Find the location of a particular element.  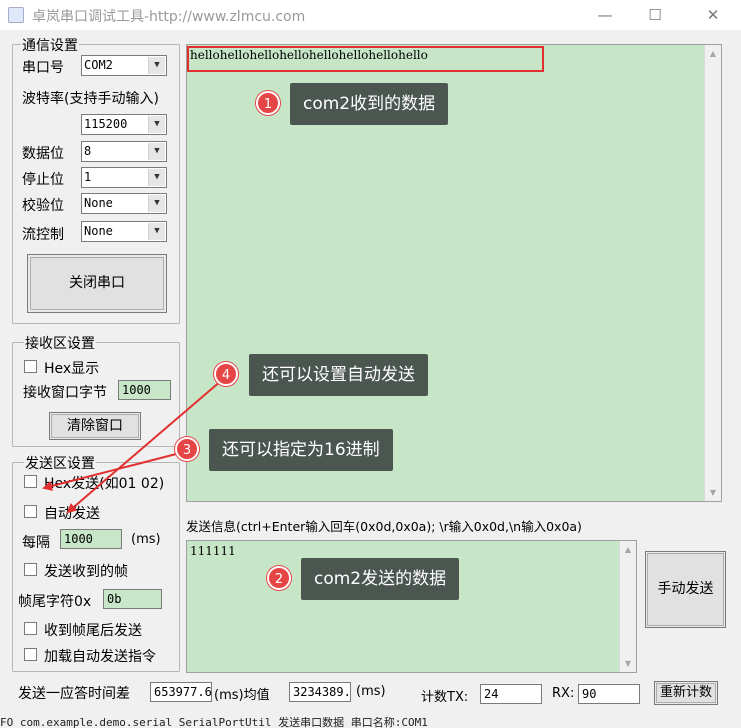

callout-badge-1: 1 is located at coordinates (268, 103).